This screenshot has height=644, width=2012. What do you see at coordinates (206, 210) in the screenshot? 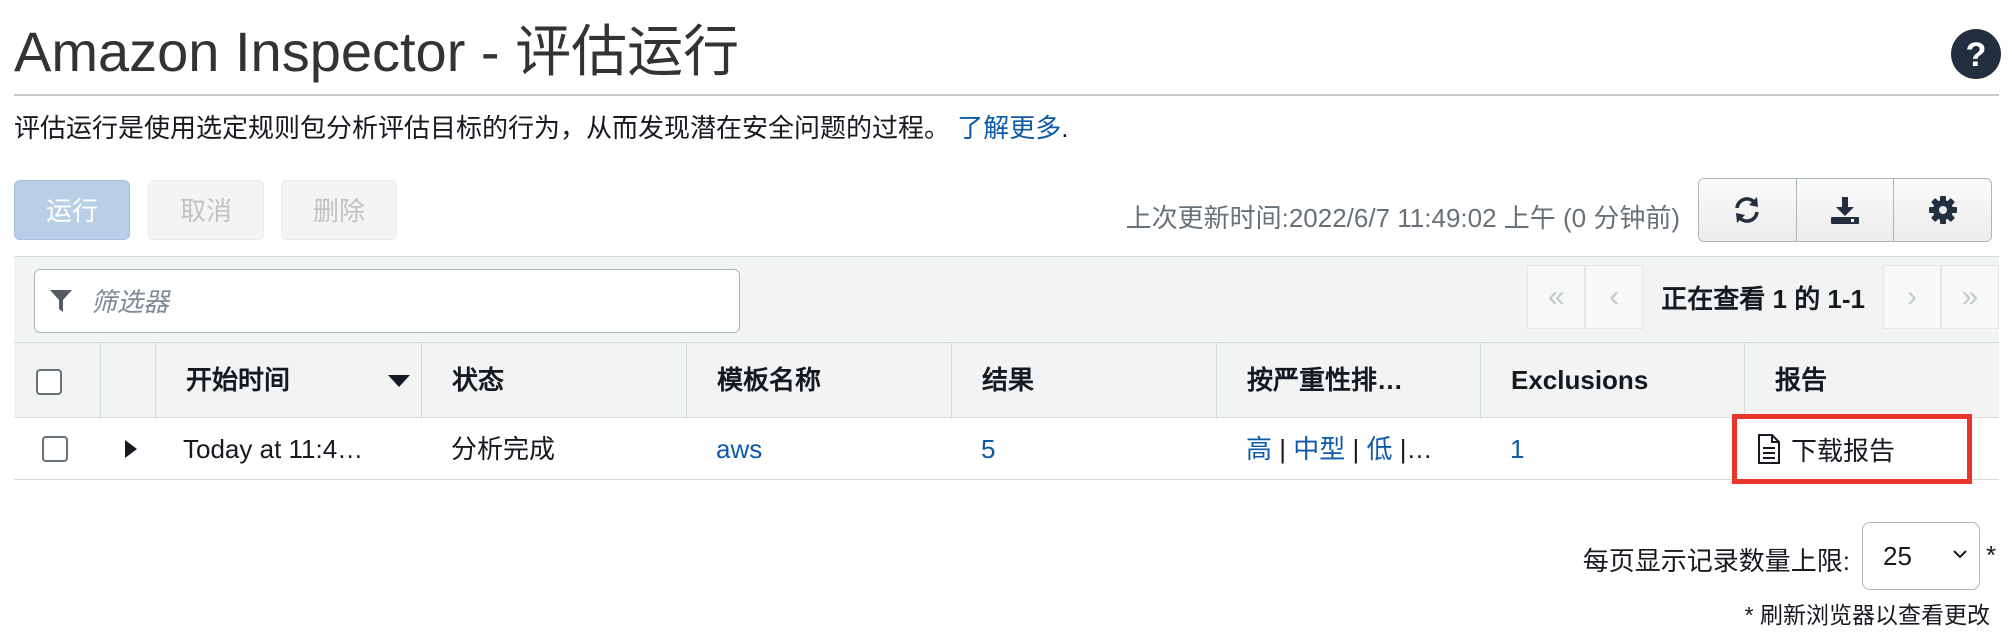
I see `cancel-button: 取消` at bounding box center [206, 210].